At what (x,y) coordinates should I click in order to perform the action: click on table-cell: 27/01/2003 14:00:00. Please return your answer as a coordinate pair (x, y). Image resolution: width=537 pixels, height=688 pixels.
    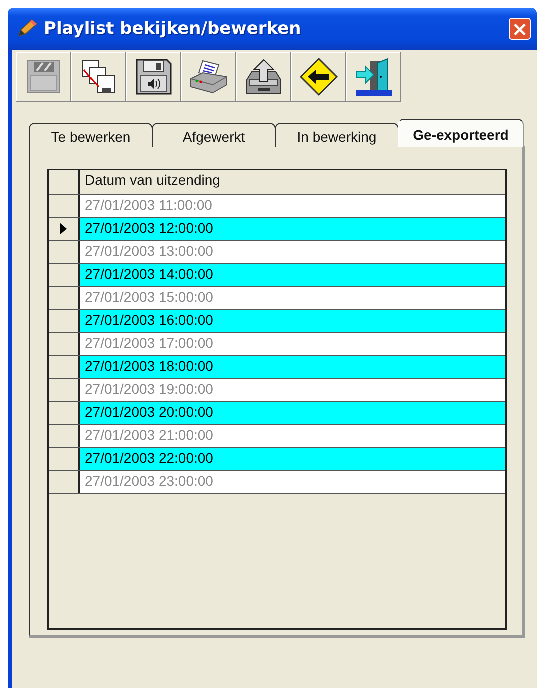
    Looking at the image, I should click on (292, 275).